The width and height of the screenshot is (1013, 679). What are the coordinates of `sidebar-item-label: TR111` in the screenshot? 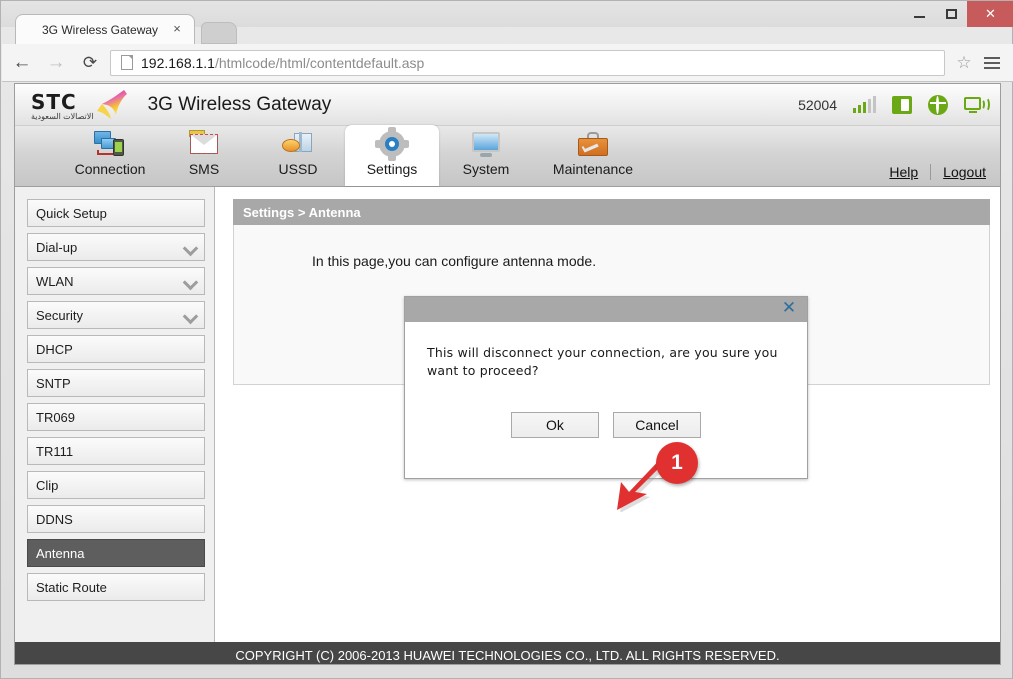 It's located at (55, 451).